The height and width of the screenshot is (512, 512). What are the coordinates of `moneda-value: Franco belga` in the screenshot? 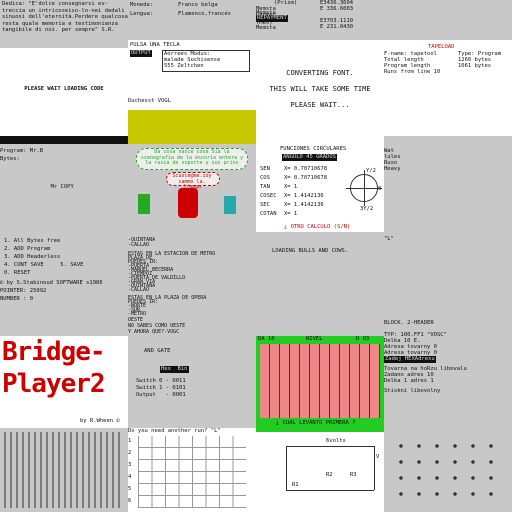 It's located at (198, 5).